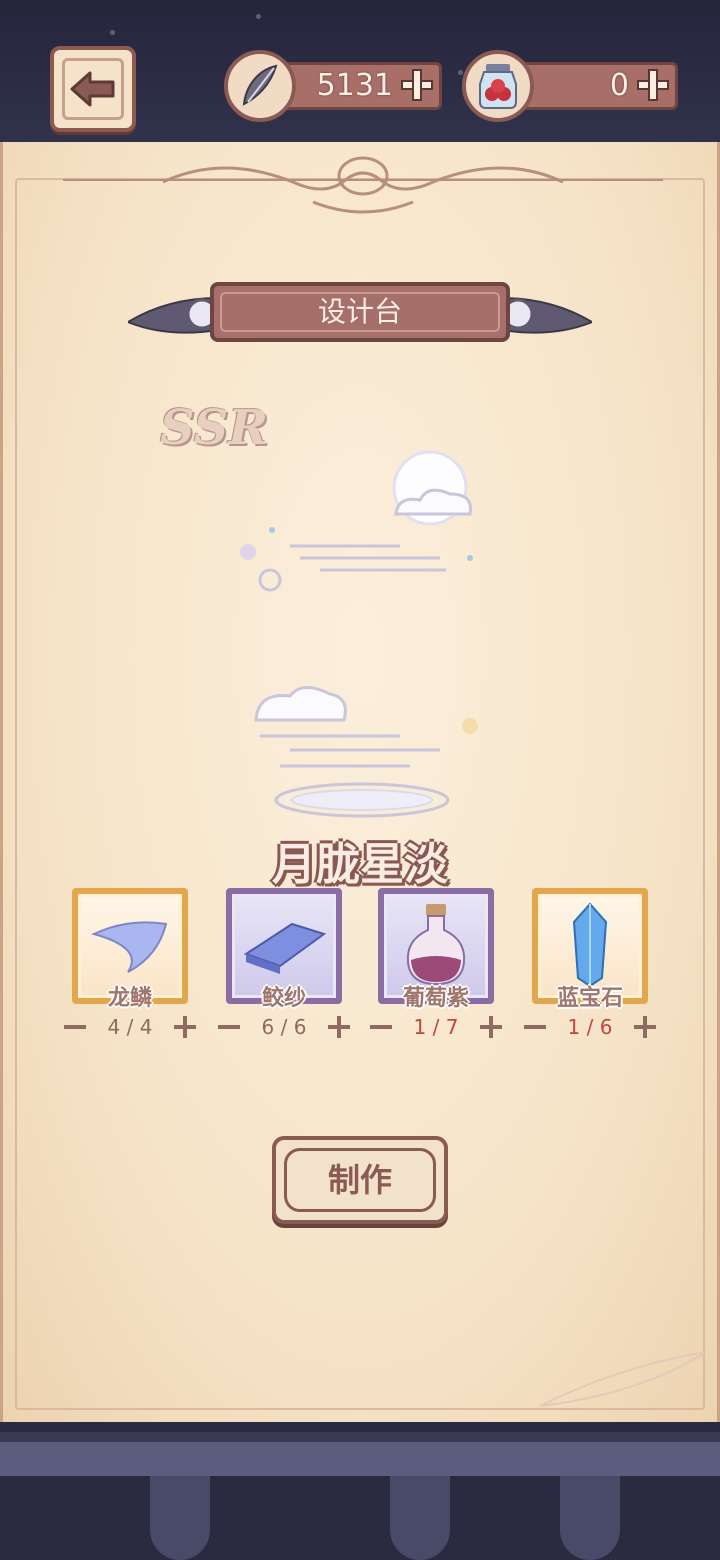  I want to click on material-slot: 蓝宝石 1 / 6, so click(590, 963).